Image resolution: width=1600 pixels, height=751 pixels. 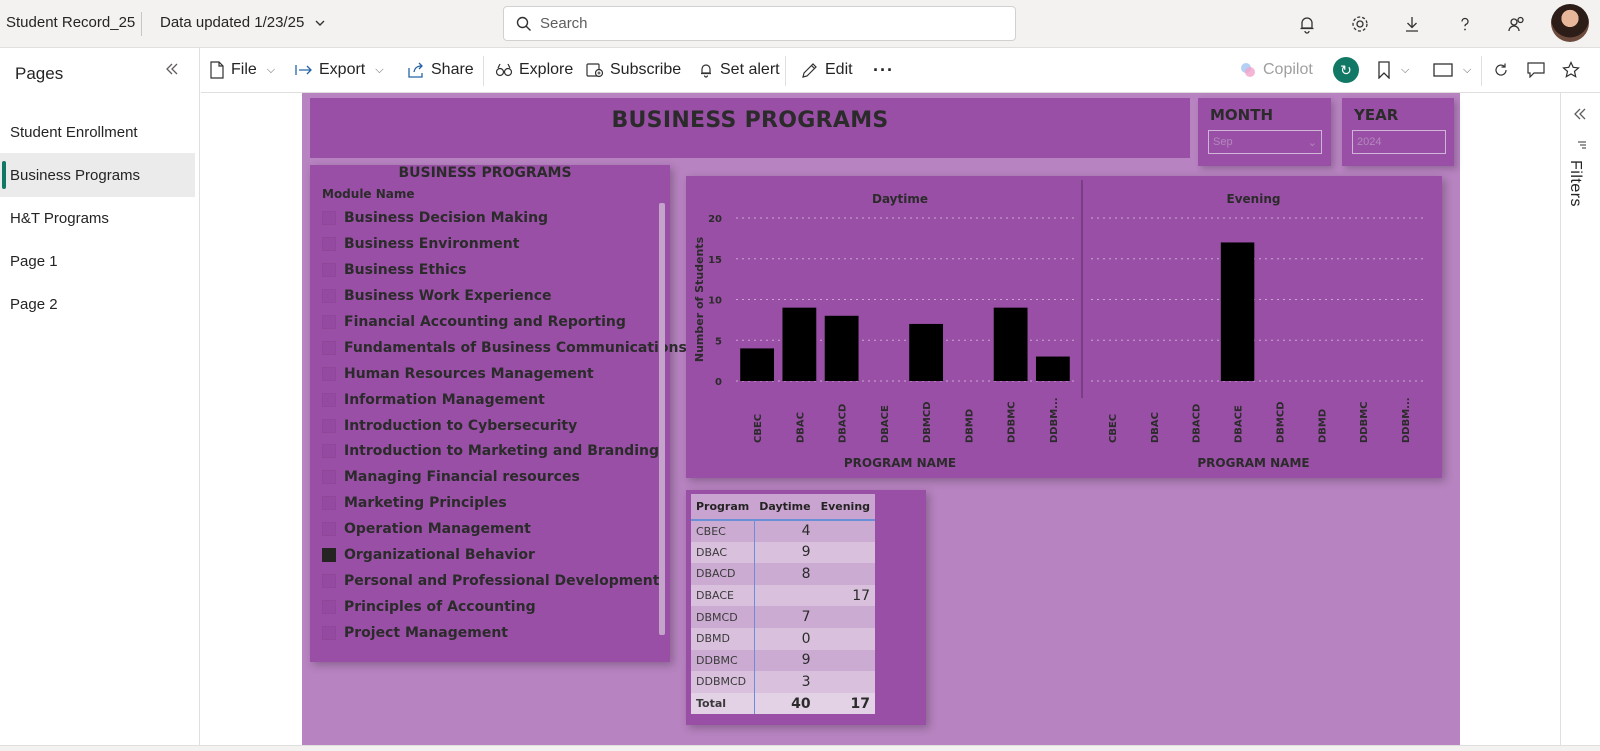 What do you see at coordinates (750, 69) in the screenshot?
I see `set-alert-label: Set alert` at bounding box center [750, 69].